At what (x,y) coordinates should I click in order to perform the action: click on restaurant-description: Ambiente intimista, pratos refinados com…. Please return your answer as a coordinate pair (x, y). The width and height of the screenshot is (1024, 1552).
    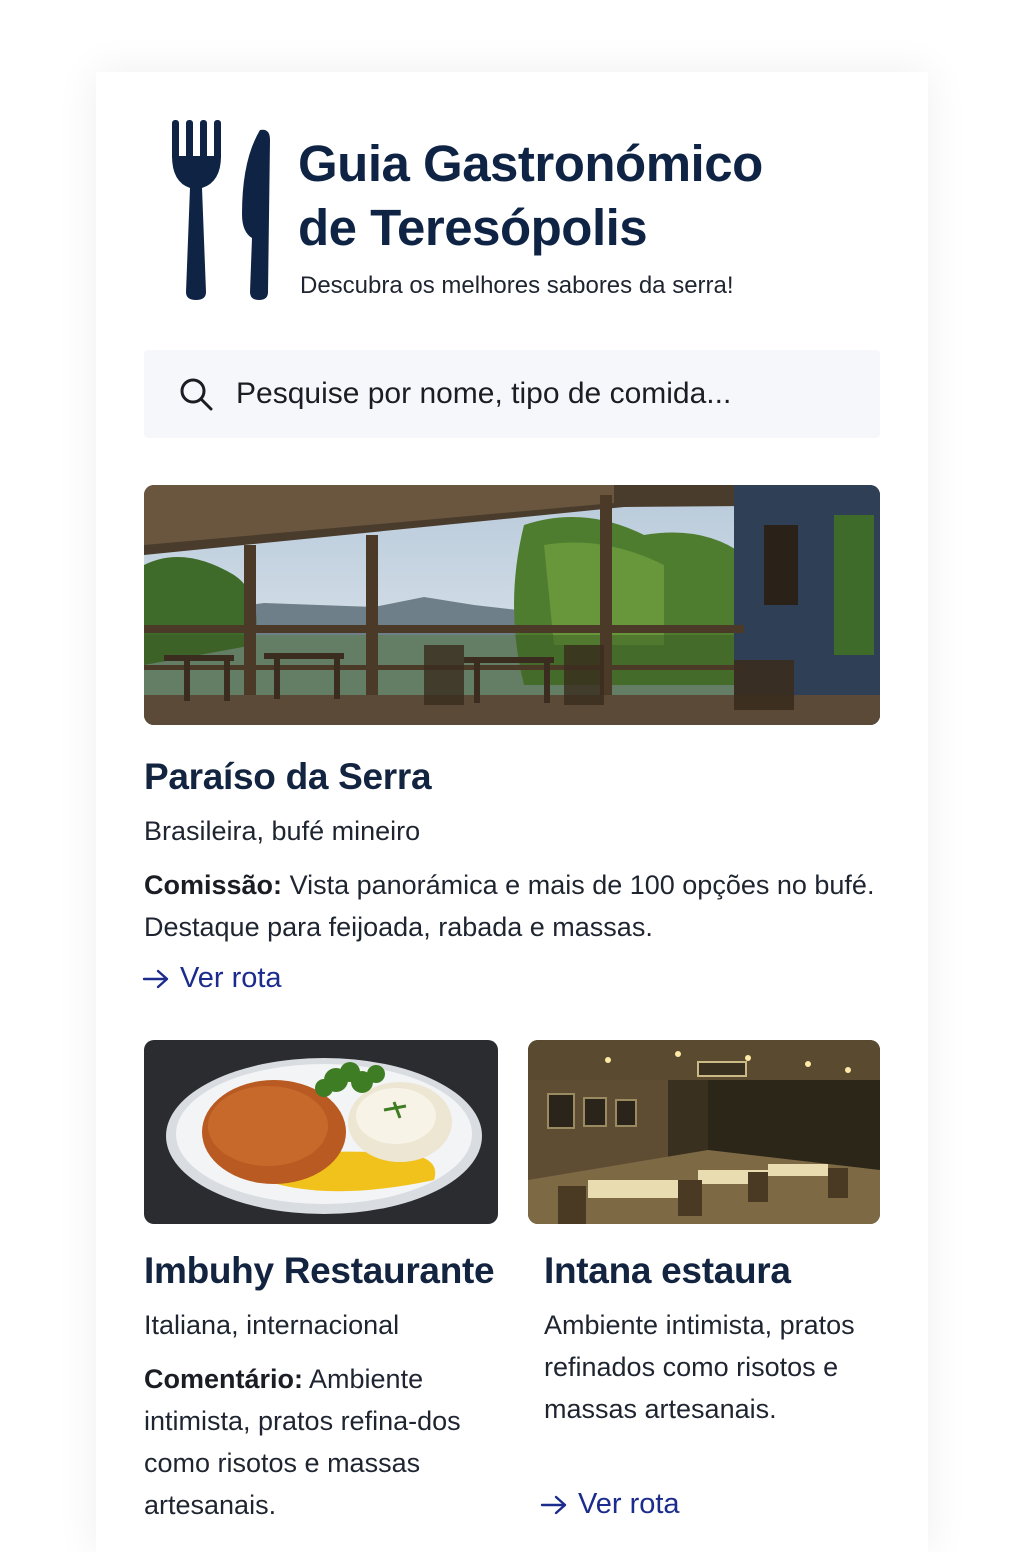
    Looking at the image, I should click on (709, 1367).